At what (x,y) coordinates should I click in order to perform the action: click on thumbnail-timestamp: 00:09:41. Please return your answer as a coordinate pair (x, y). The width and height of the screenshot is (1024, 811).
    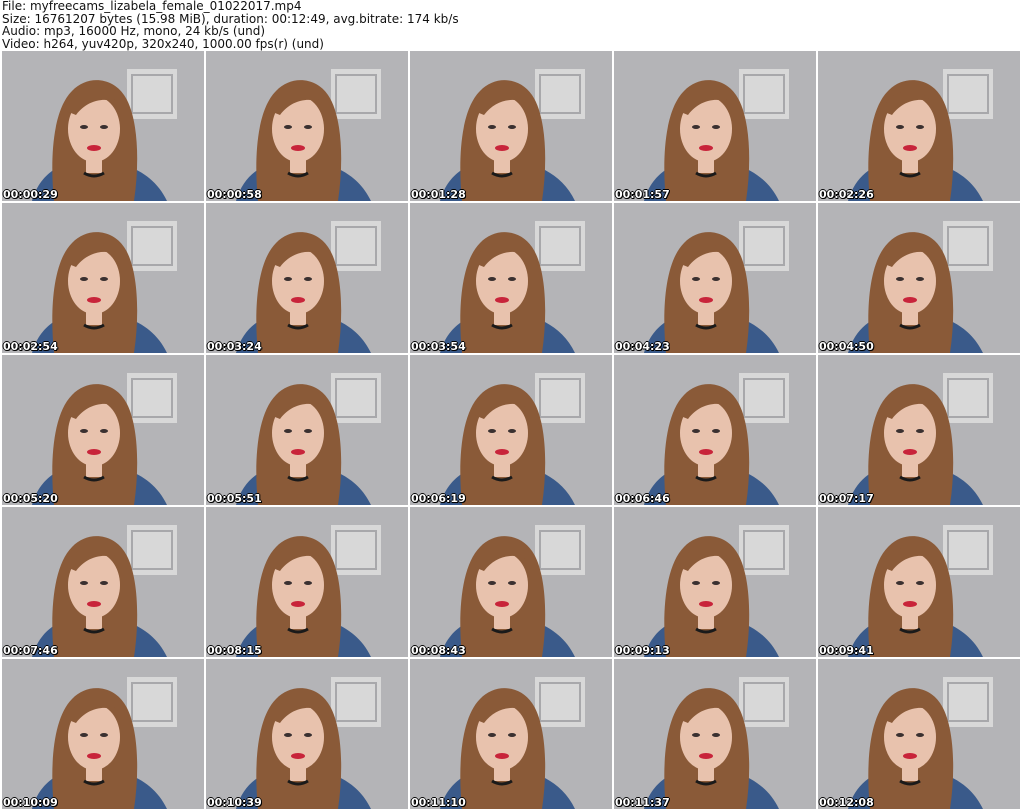
    Looking at the image, I should click on (846, 650).